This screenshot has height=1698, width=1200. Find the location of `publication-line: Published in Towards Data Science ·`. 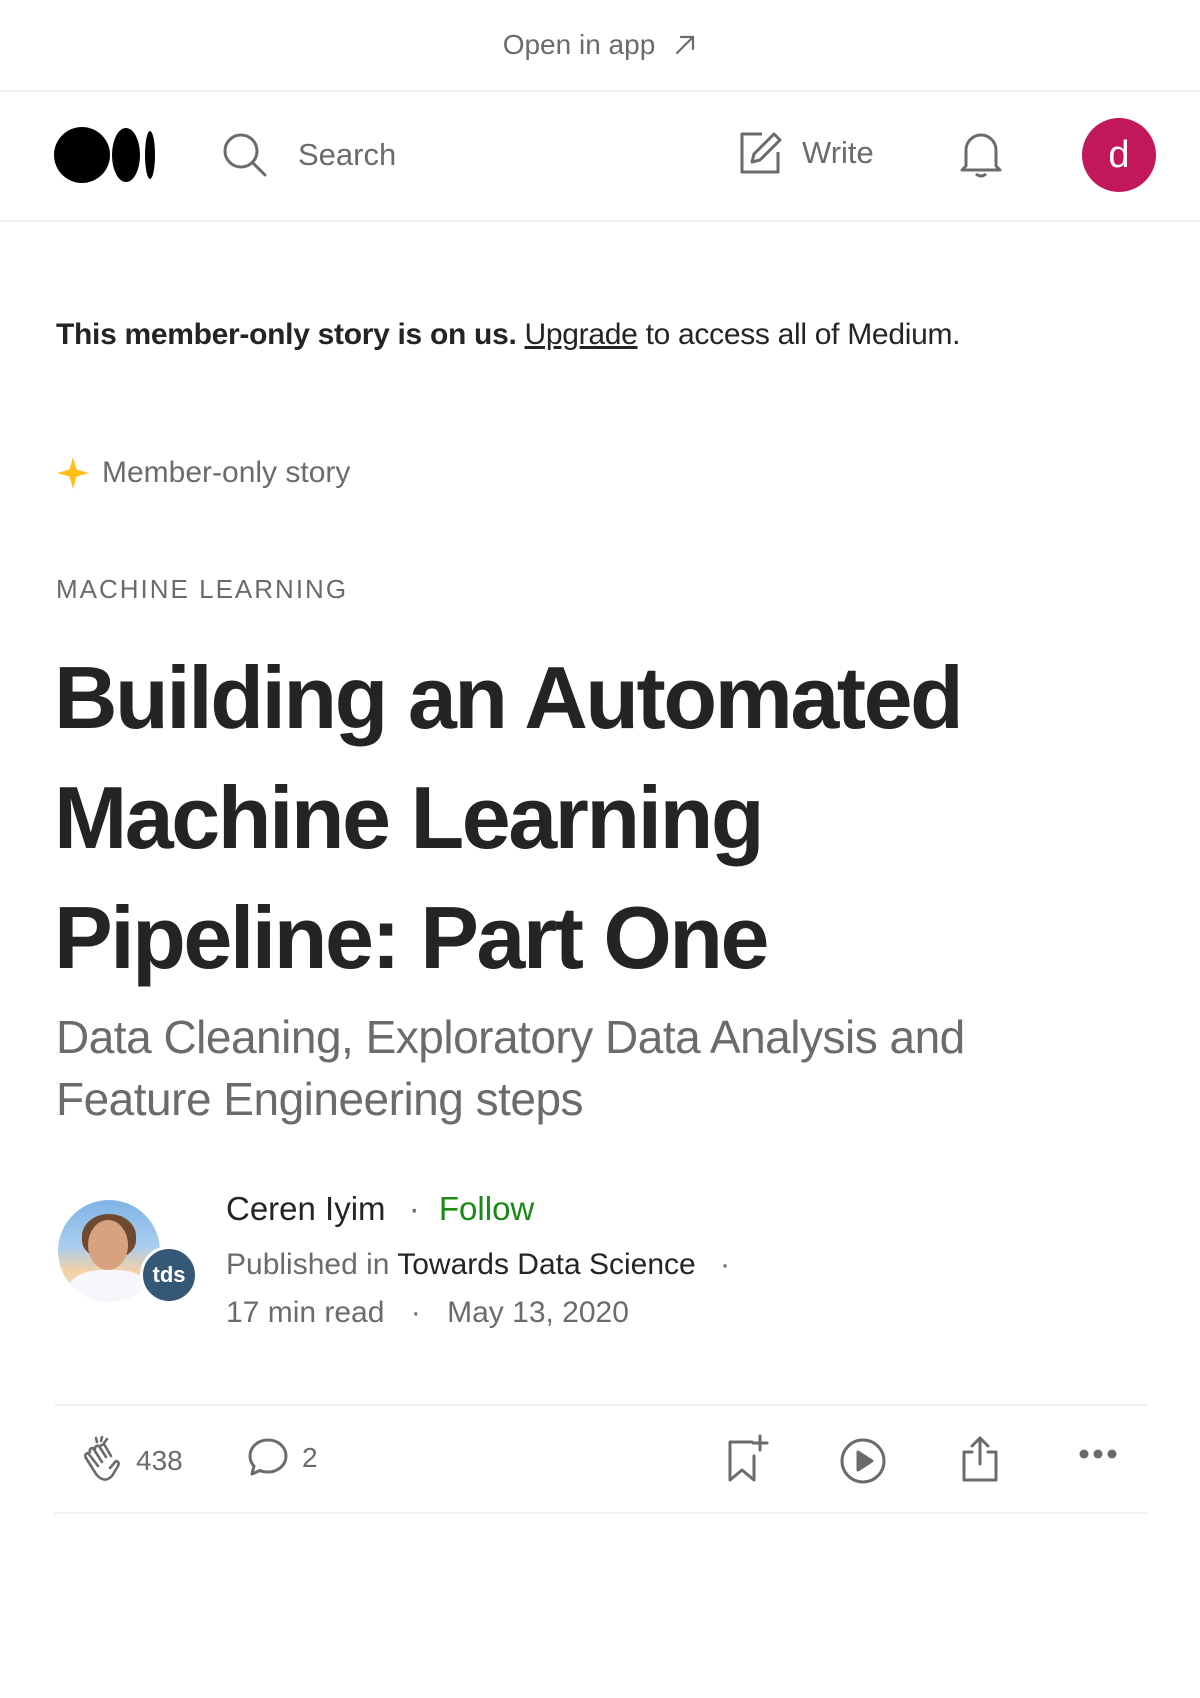

publication-line: Published in Towards Data Science · is located at coordinates (478, 1265).